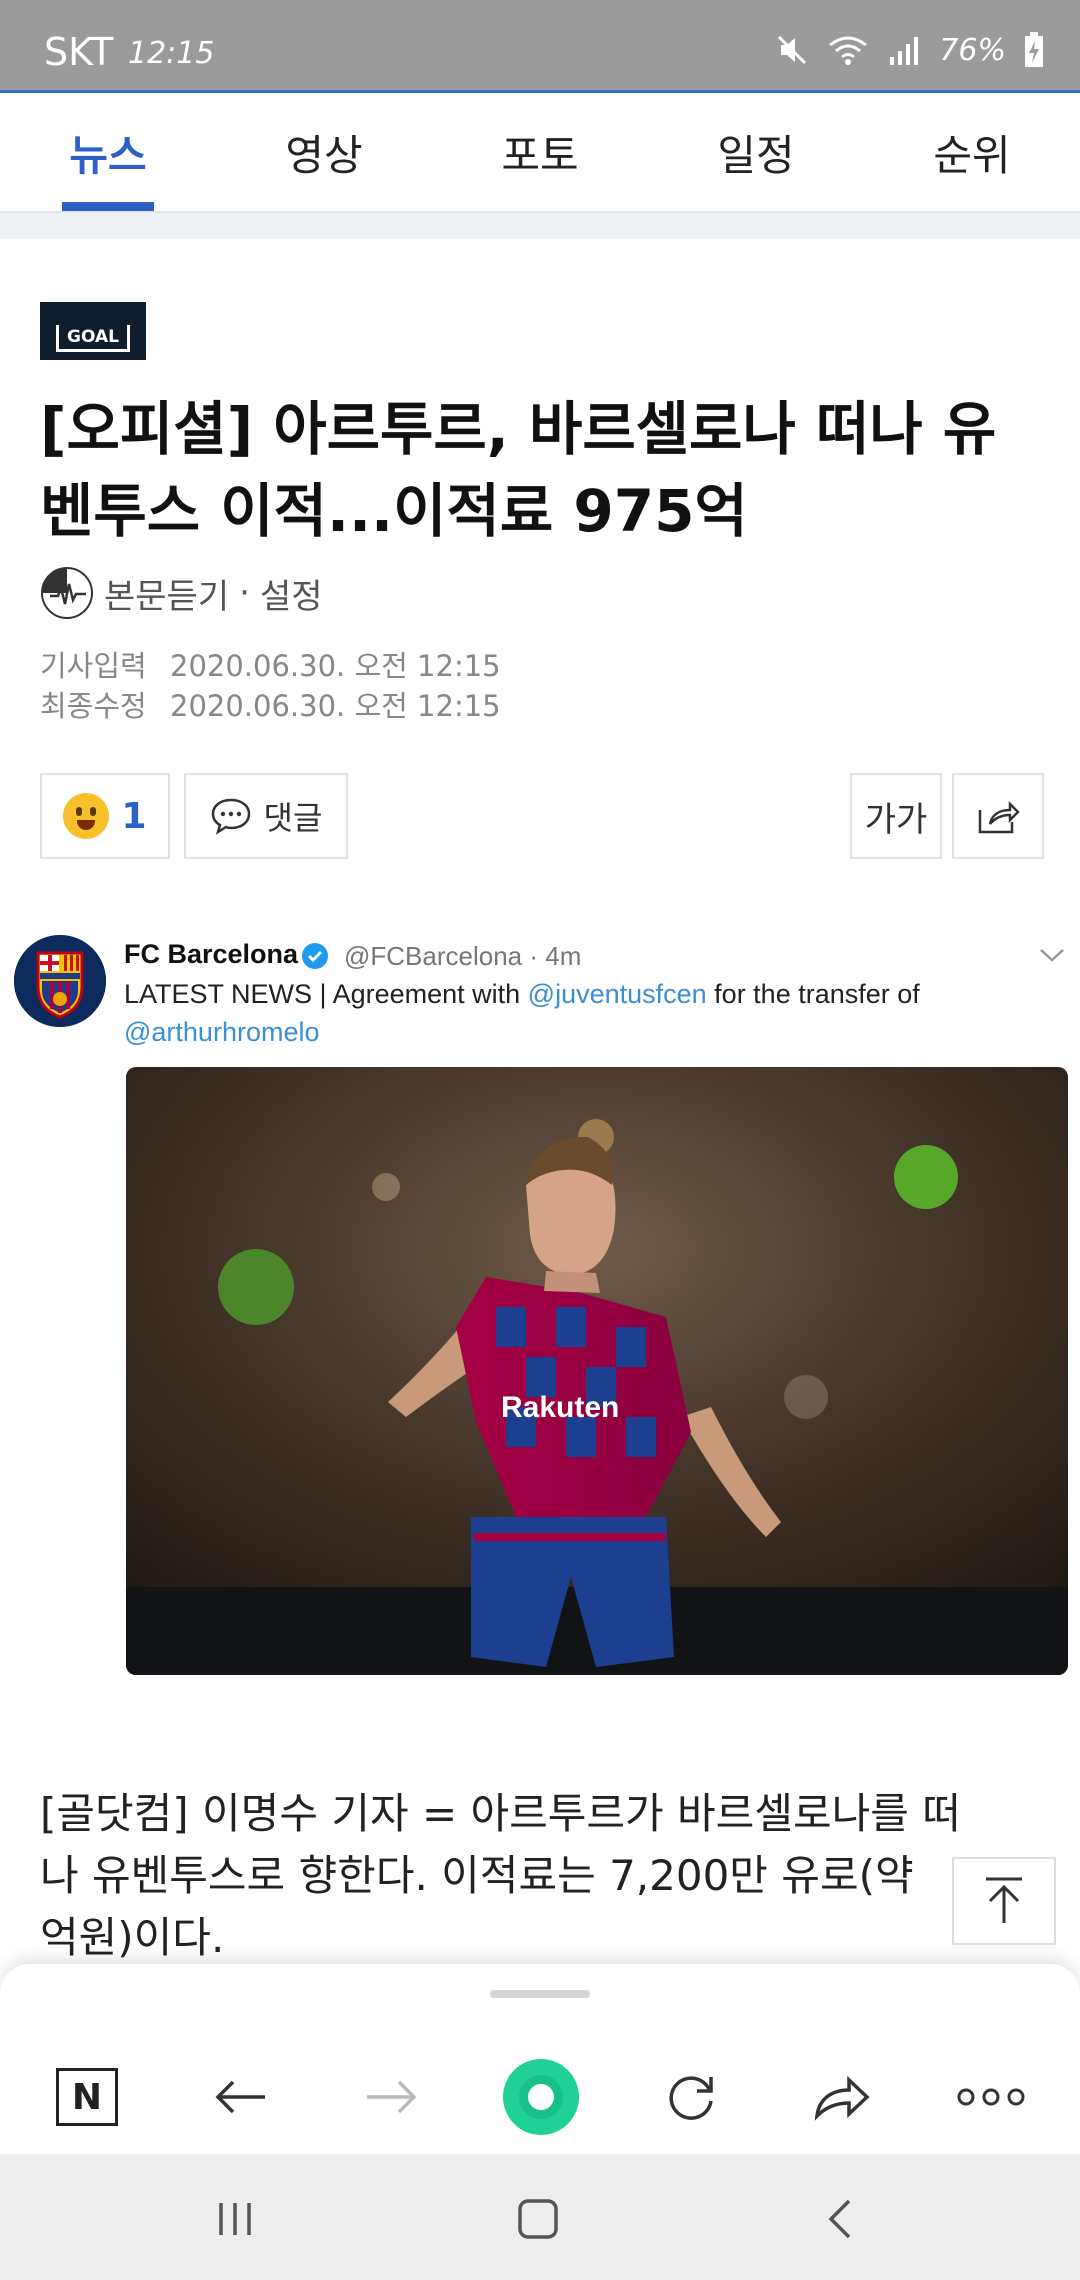 This screenshot has width=1080, height=2280. I want to click on forward-button, so click(391, 2097).